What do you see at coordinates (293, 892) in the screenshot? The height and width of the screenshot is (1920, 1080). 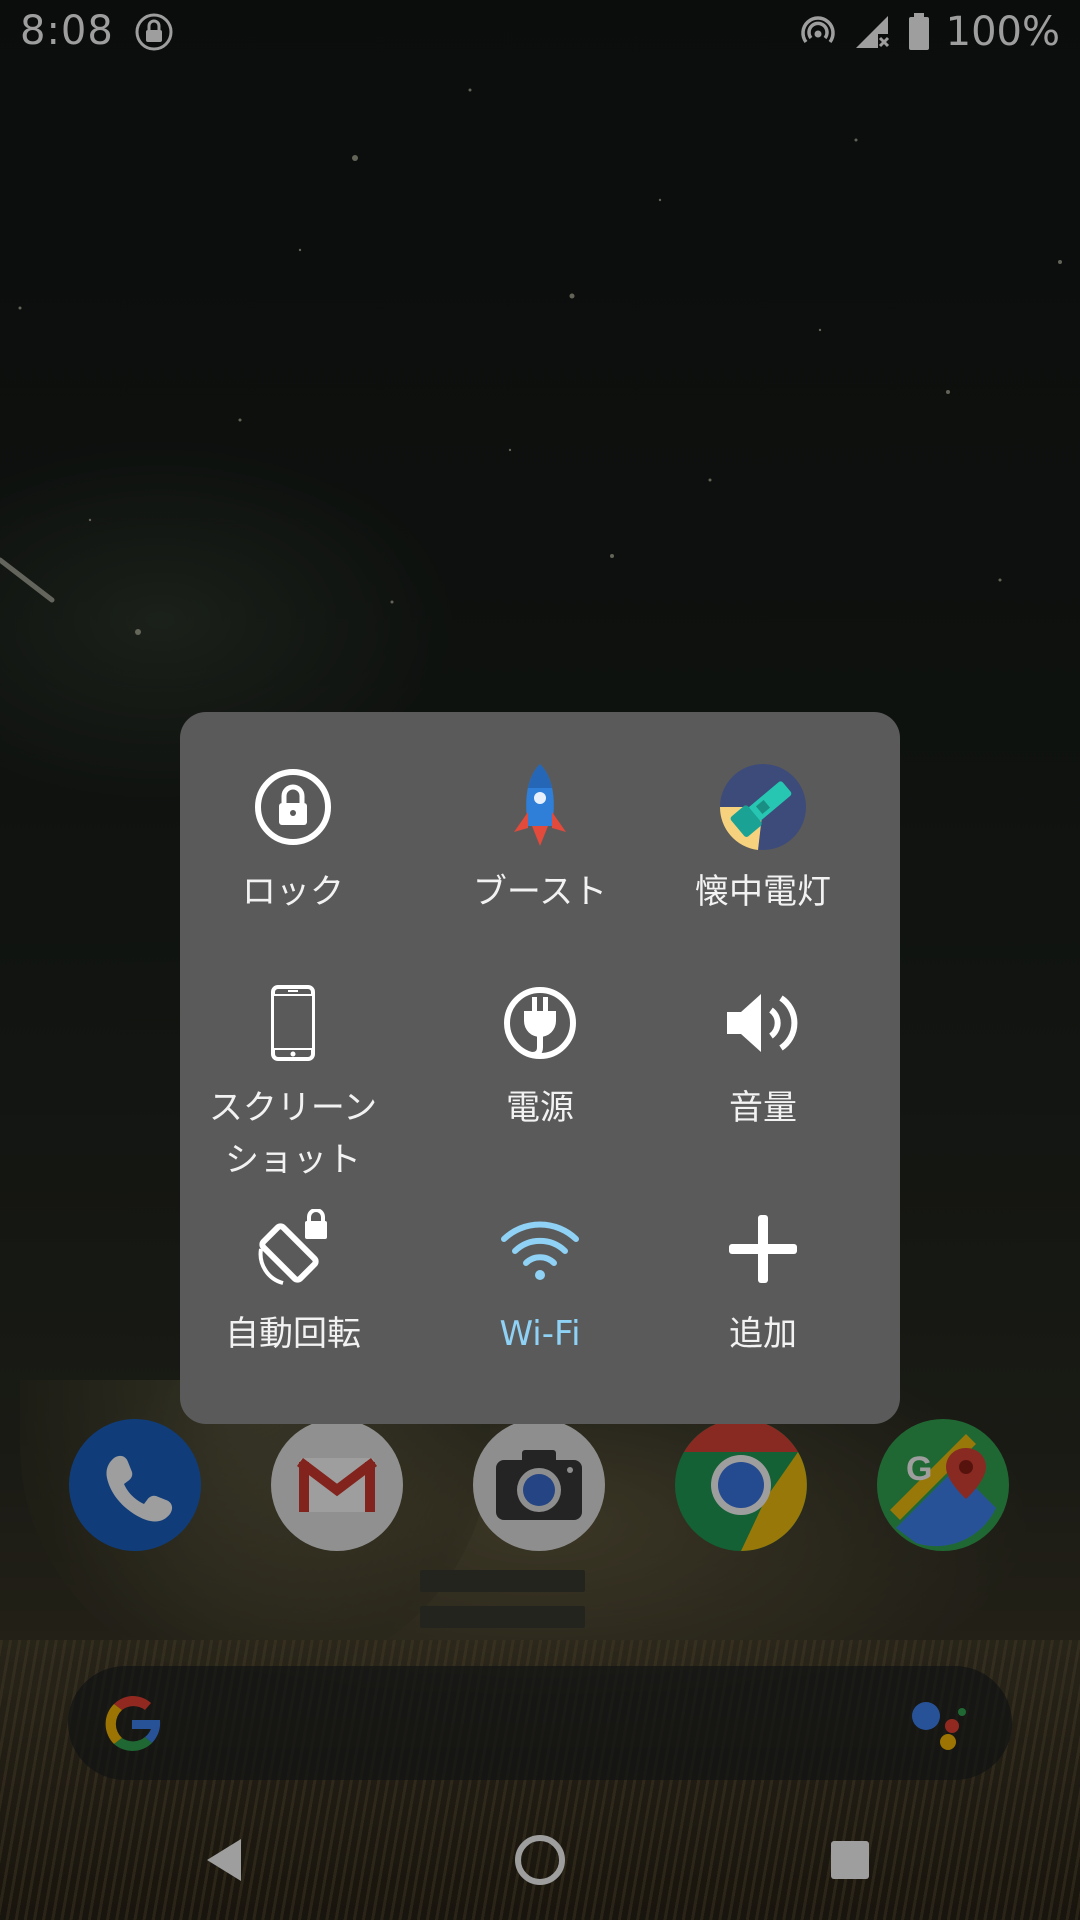 I see `lock-label: ロック` at bounding box center [293, 892].